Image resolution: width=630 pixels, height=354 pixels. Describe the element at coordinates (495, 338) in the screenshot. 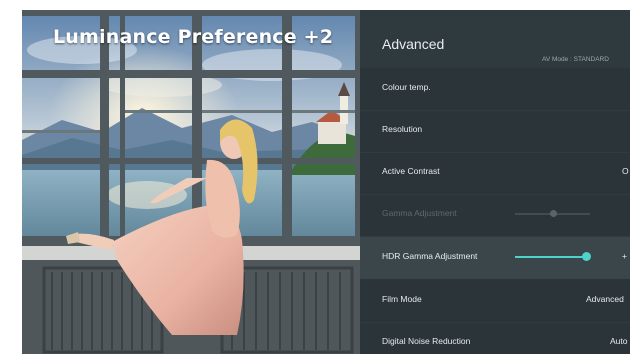

I see `menu-item-digital-noise-reduction: Digital Noise Reduction Auto` at that location.